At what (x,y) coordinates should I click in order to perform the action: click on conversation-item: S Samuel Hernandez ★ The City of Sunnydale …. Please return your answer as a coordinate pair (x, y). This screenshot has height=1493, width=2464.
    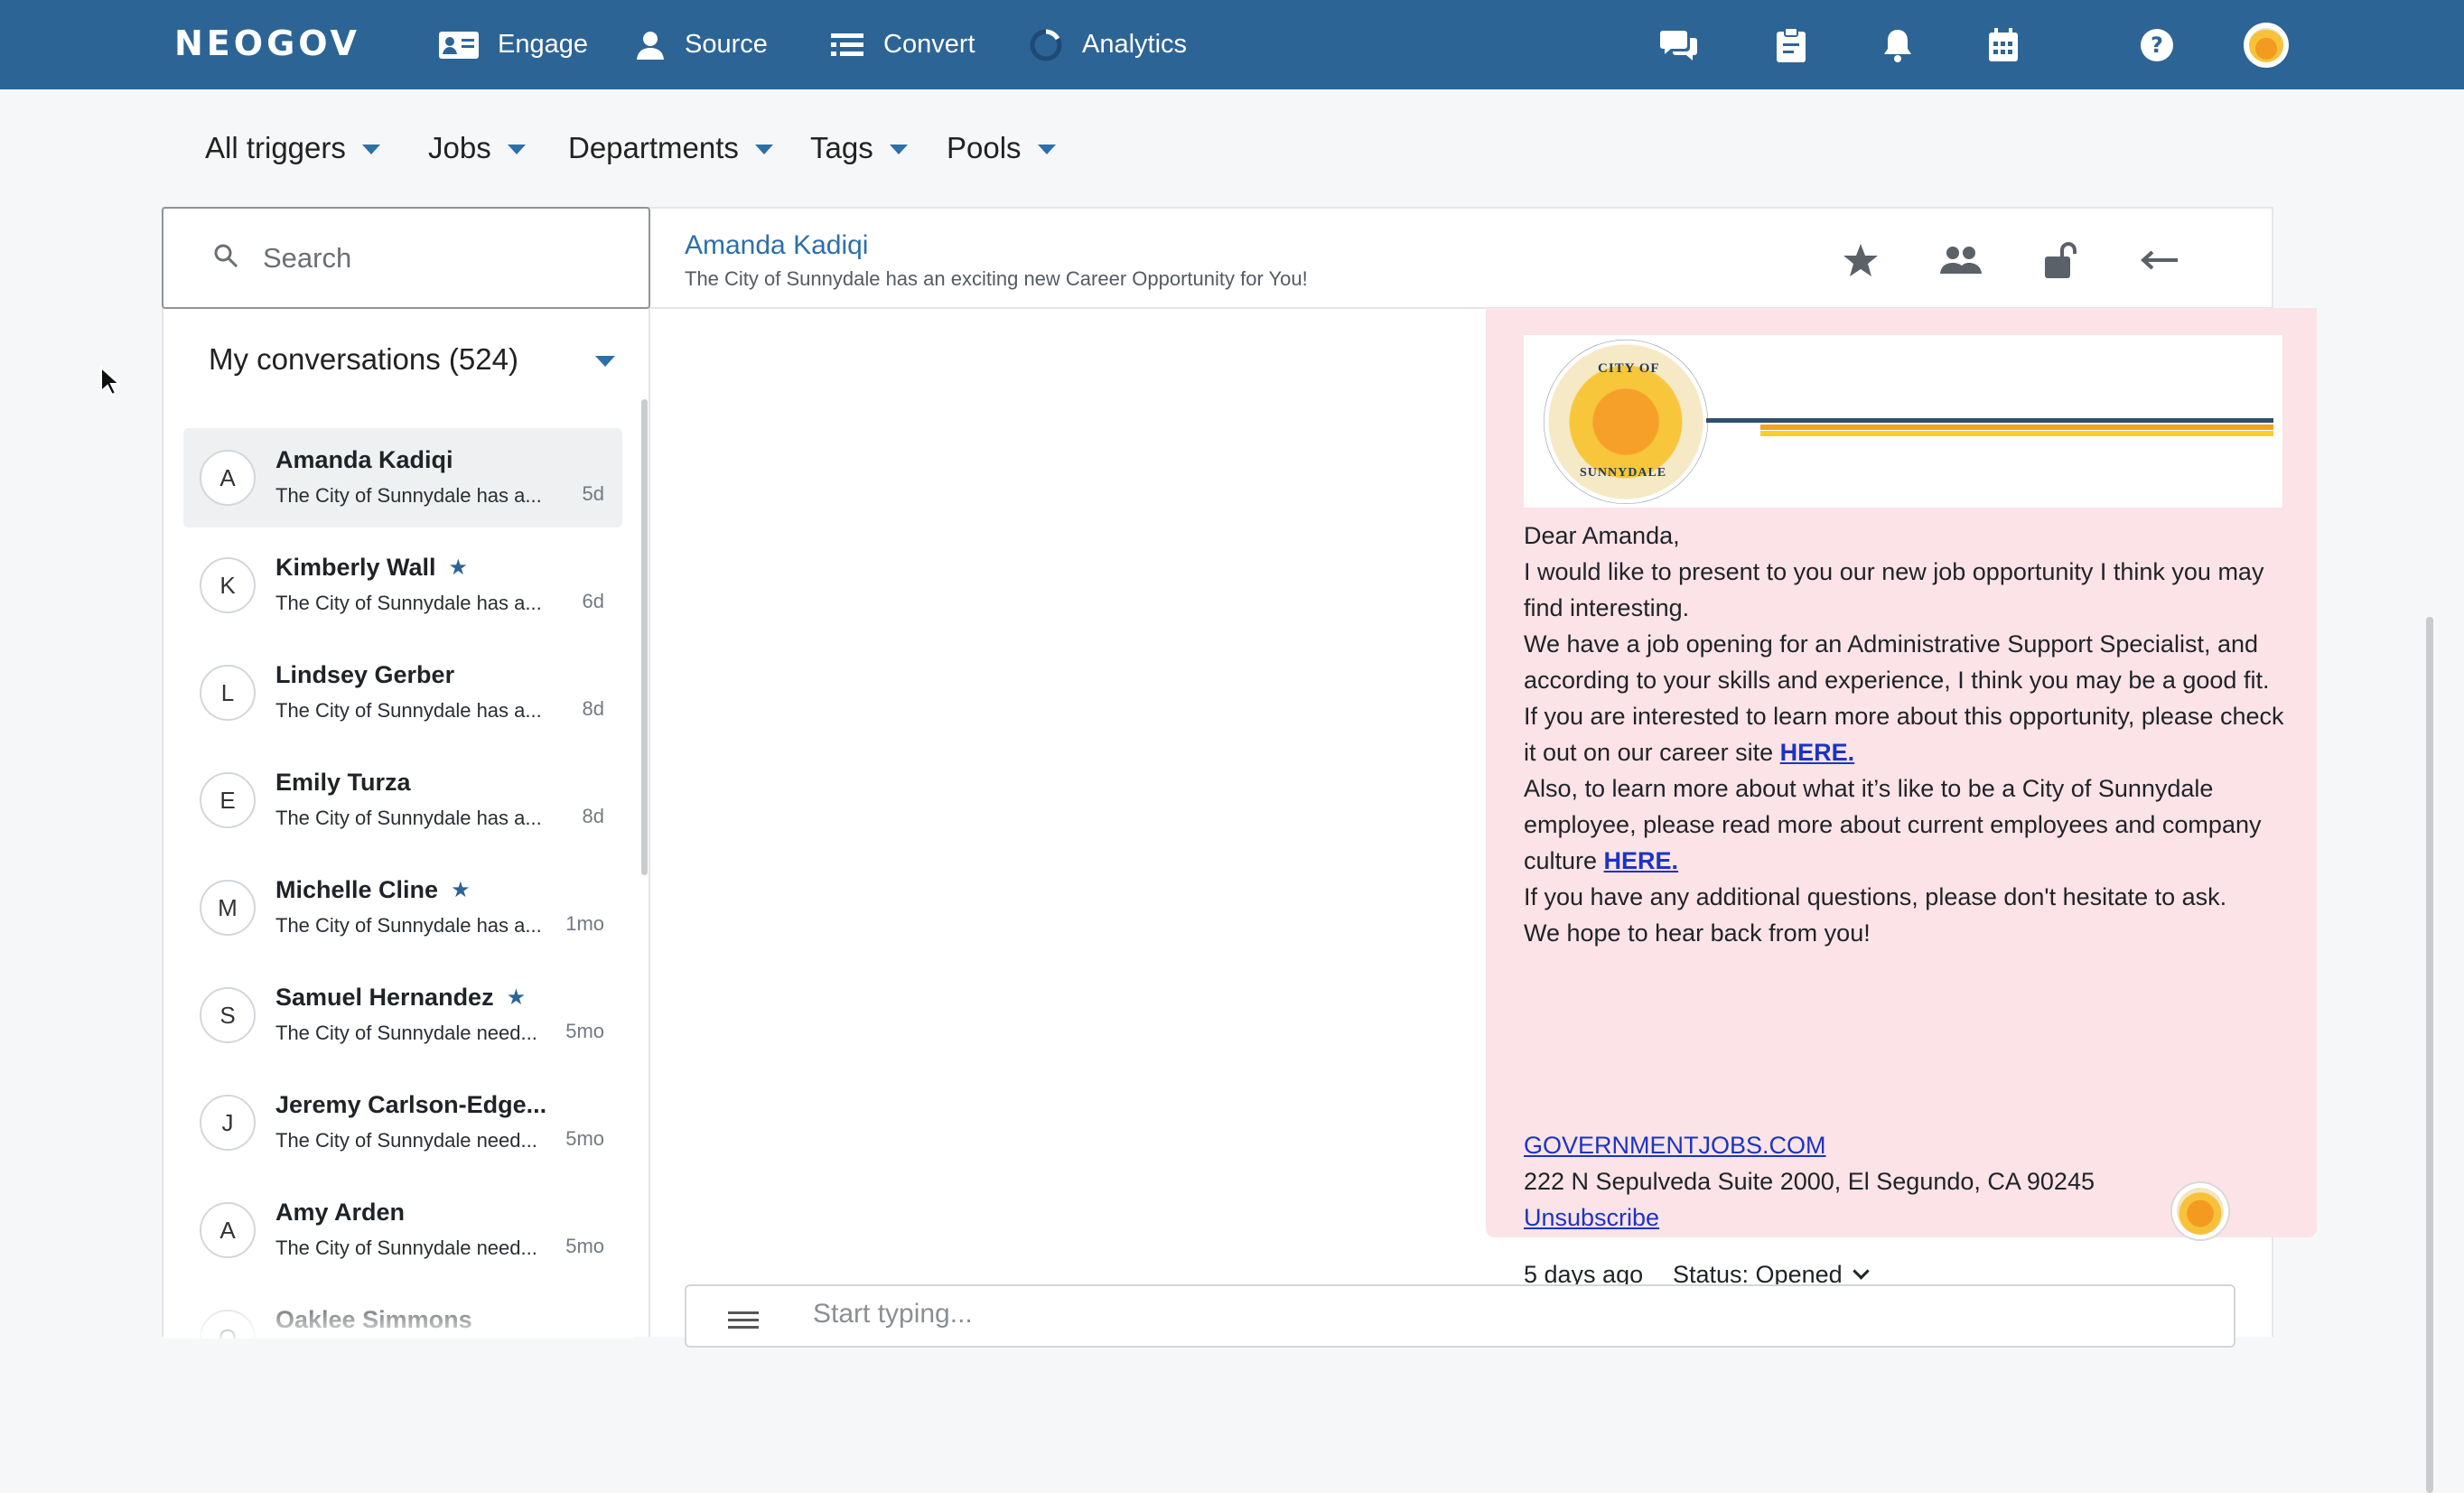
    Looking at the image, I should click on (402, 1015).